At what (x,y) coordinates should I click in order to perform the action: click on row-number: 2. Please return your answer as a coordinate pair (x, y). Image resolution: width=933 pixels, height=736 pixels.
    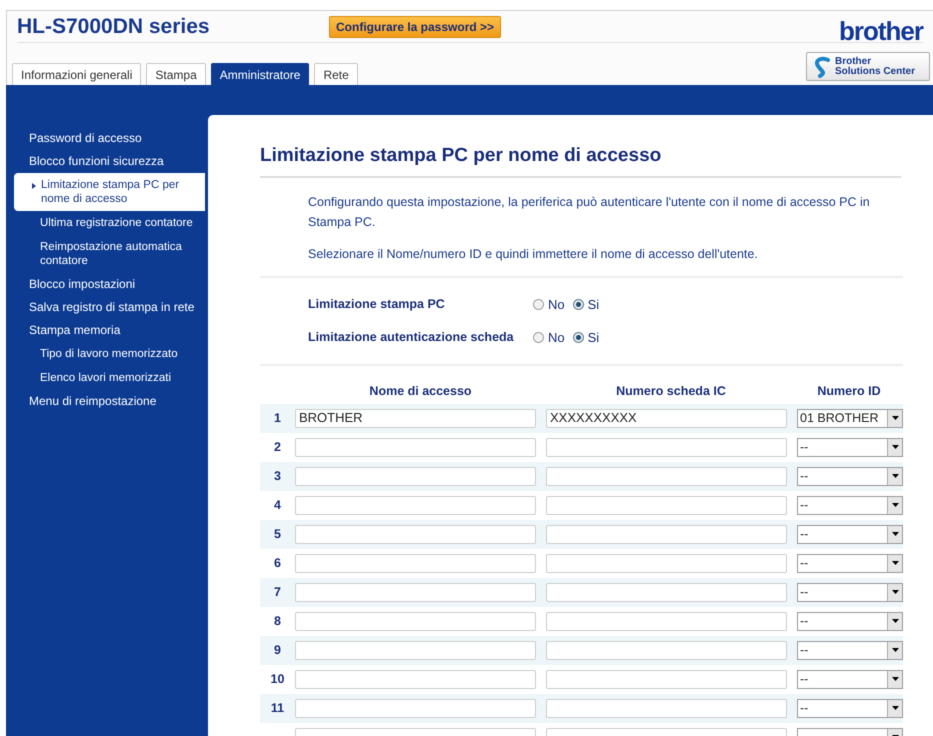
    Looking at the image, I should click on (277, 447).